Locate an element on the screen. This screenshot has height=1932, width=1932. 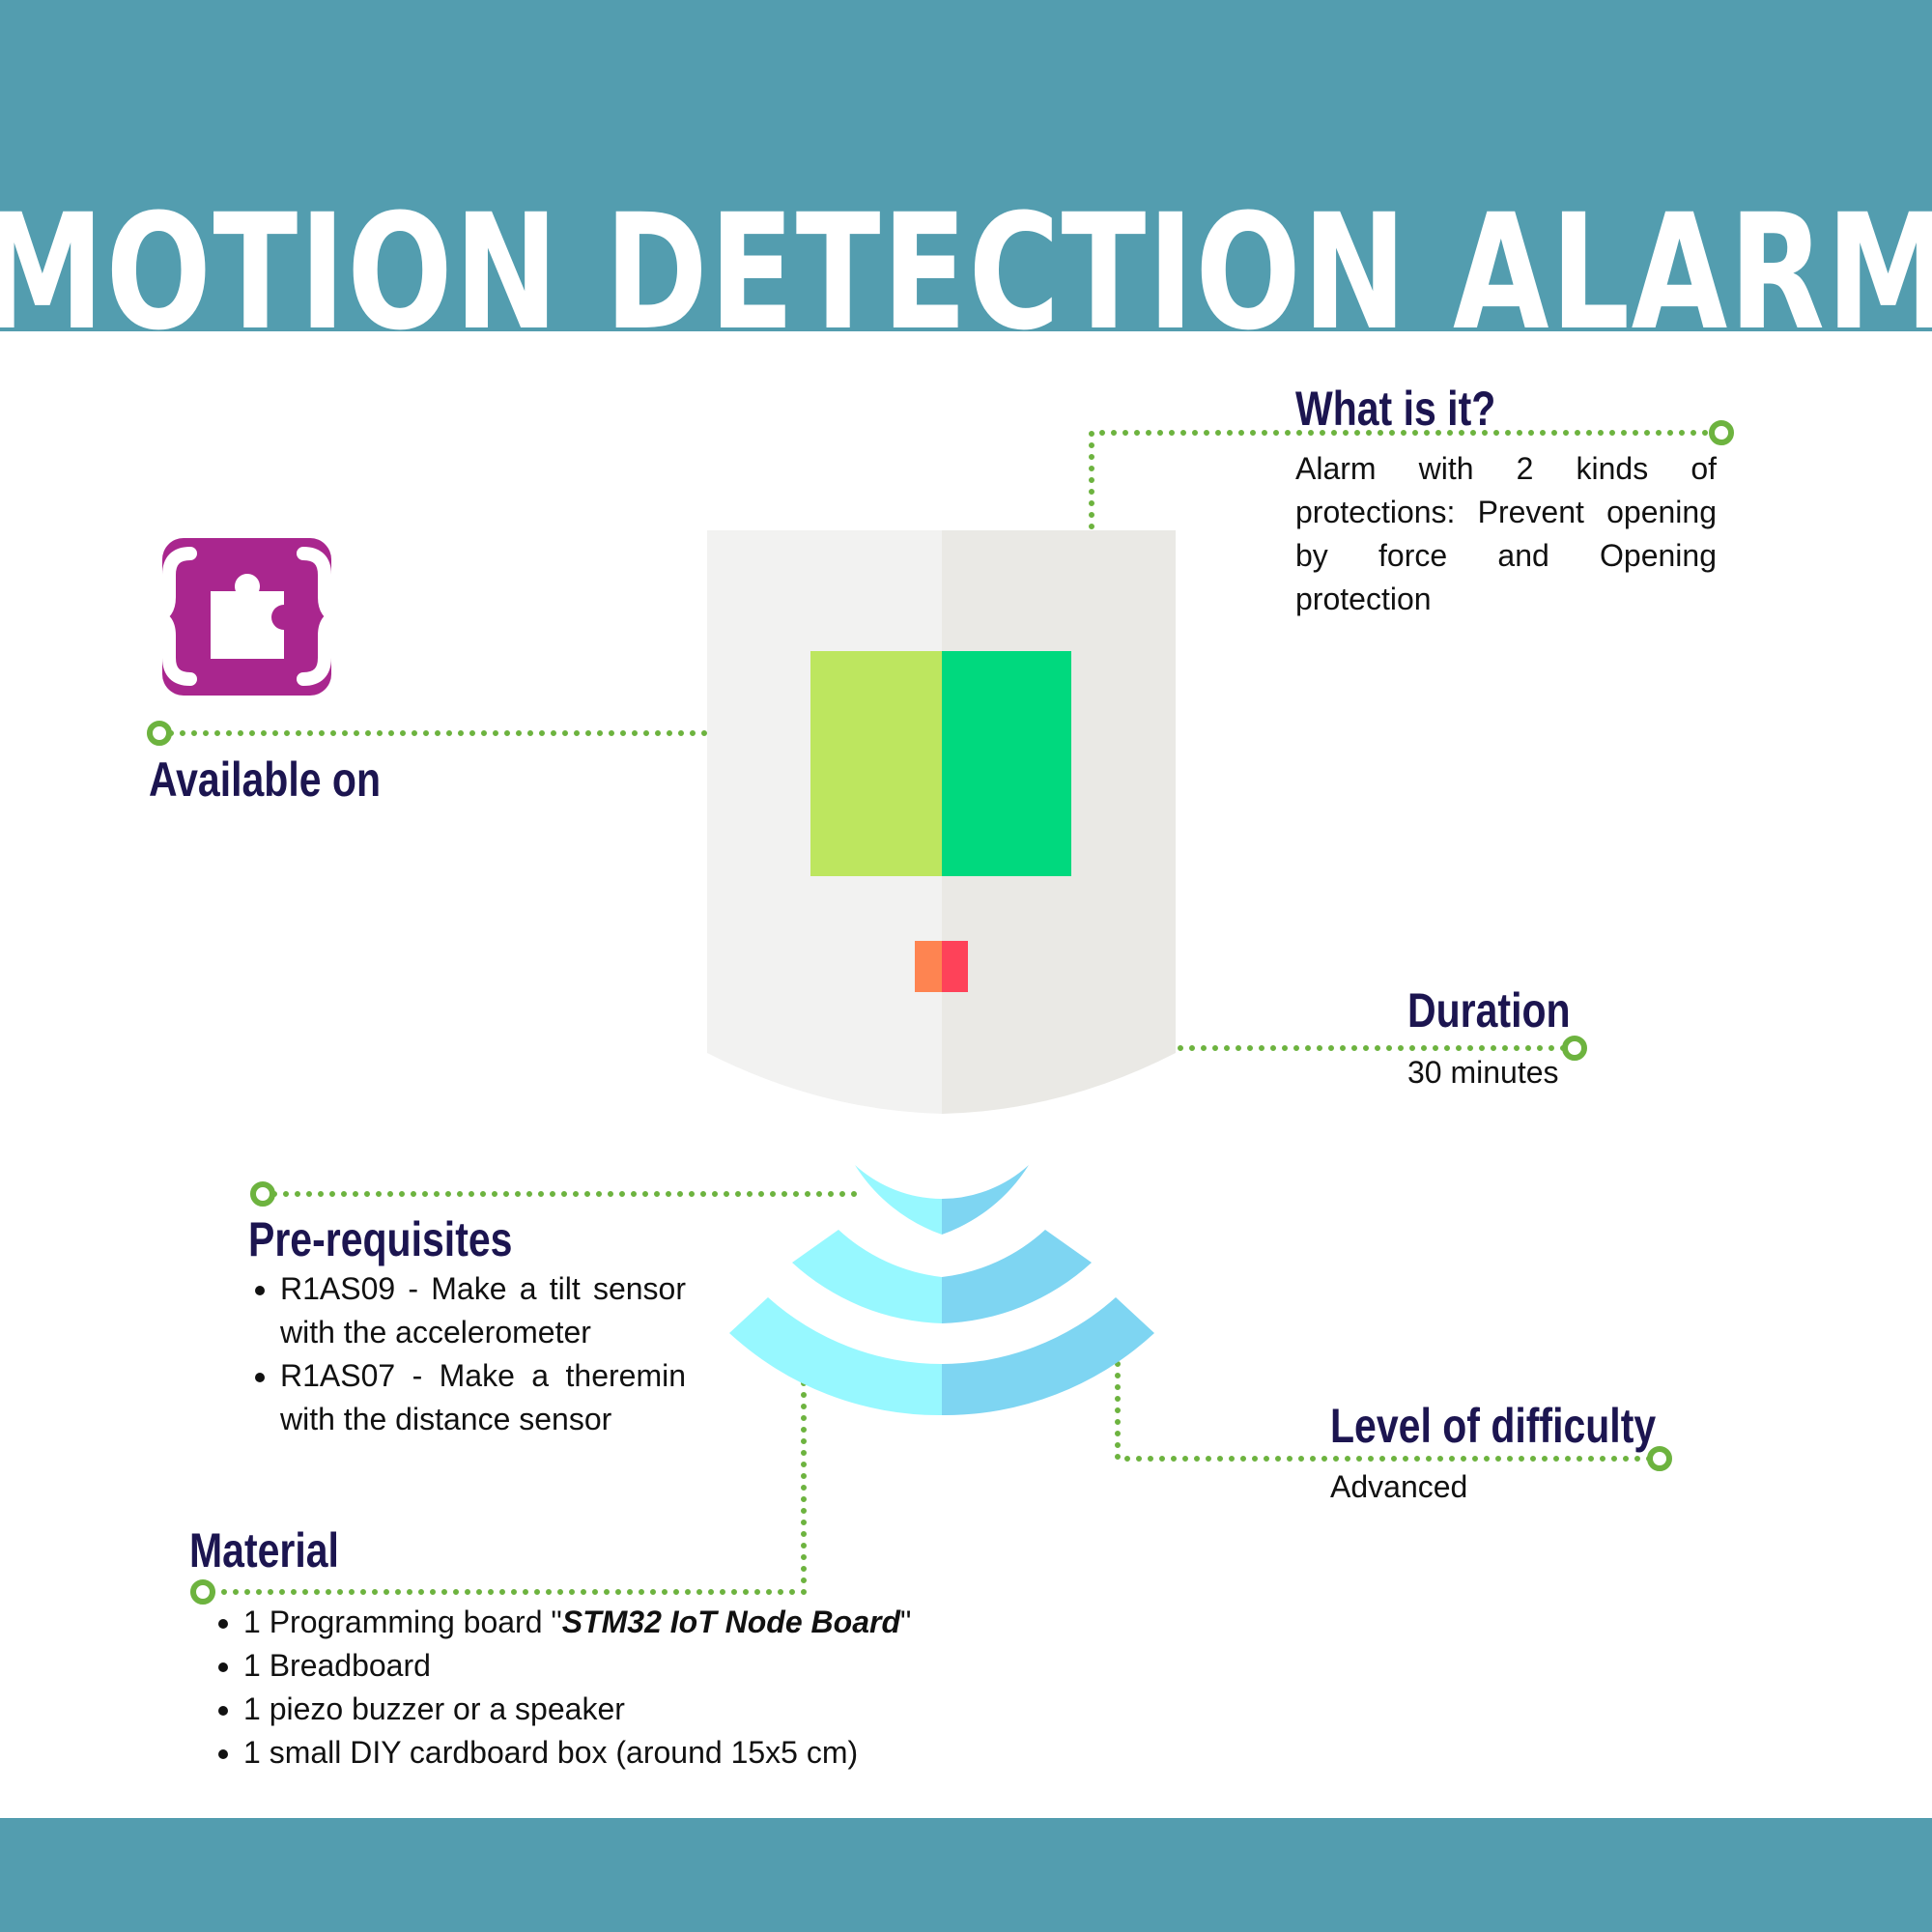
difficulty-heading: Level of difficulty is located at coordinates (1493, 1426).